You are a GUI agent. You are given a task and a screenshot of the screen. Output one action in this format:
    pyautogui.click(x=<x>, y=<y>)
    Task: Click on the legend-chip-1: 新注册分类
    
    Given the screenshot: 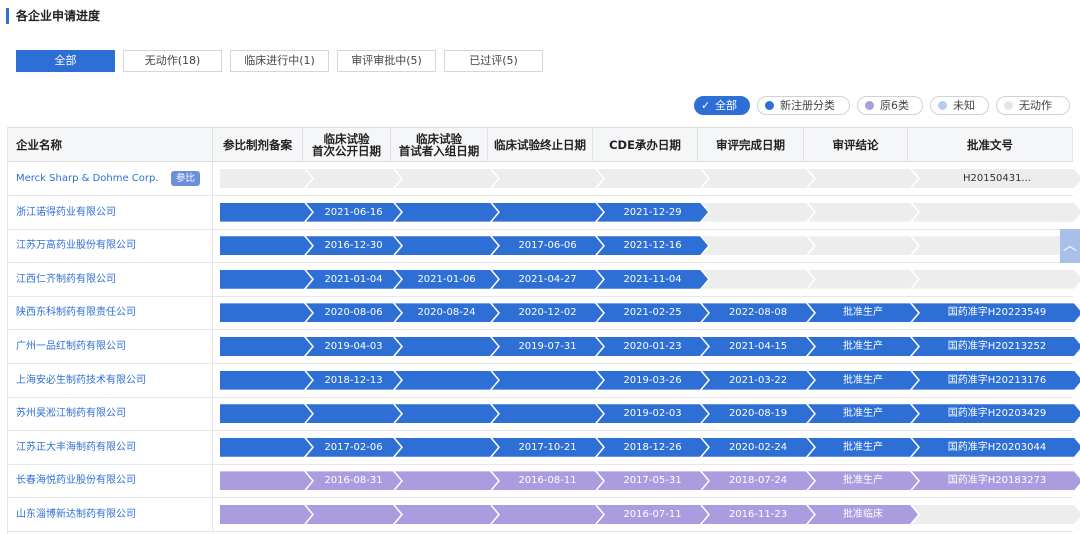 What is the action you would take?
    pyautogui.click(x=803, y=105)
    